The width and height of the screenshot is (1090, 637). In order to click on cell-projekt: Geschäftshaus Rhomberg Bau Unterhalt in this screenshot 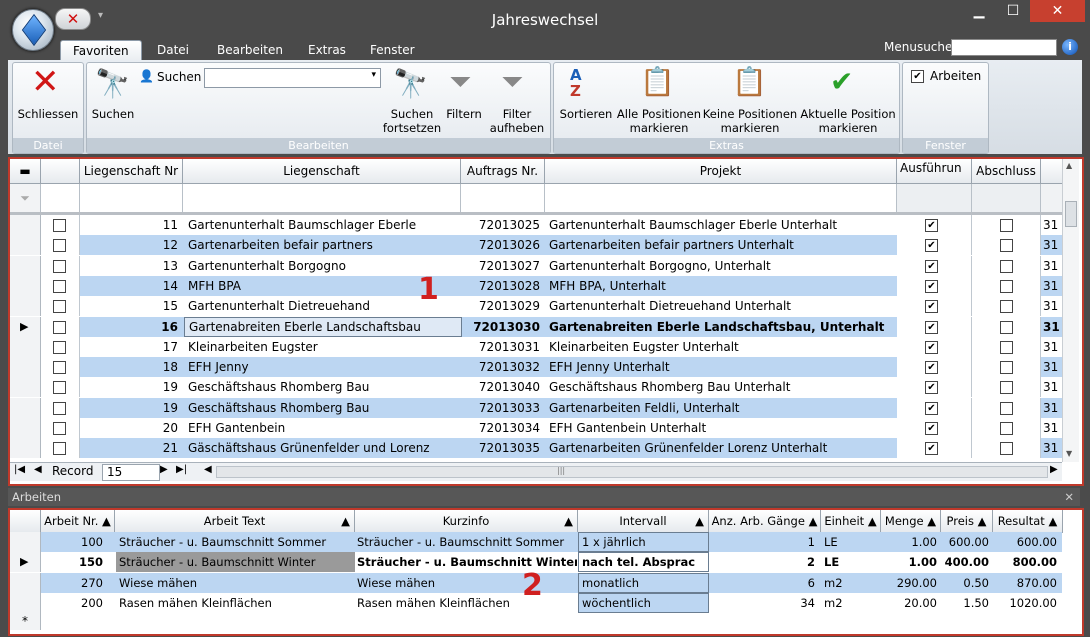, I will do `click(721, 387)`.